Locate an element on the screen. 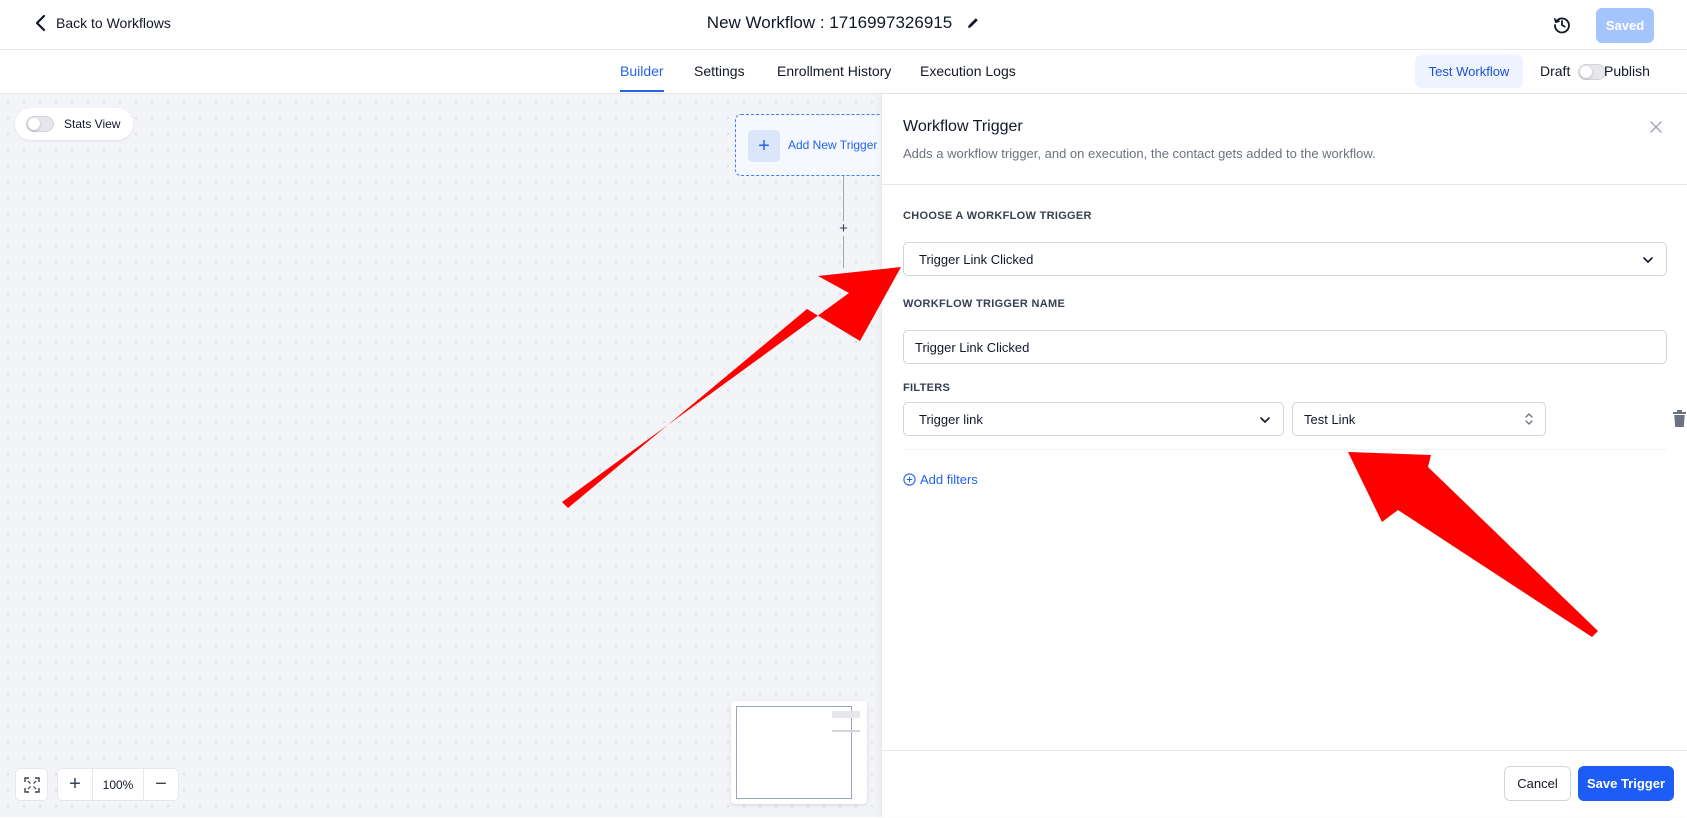 This screenshot has width=1687, height=818. trigger-name-label: WORKFLOW TRIGGER NAME is located at coordinates (984, 304).